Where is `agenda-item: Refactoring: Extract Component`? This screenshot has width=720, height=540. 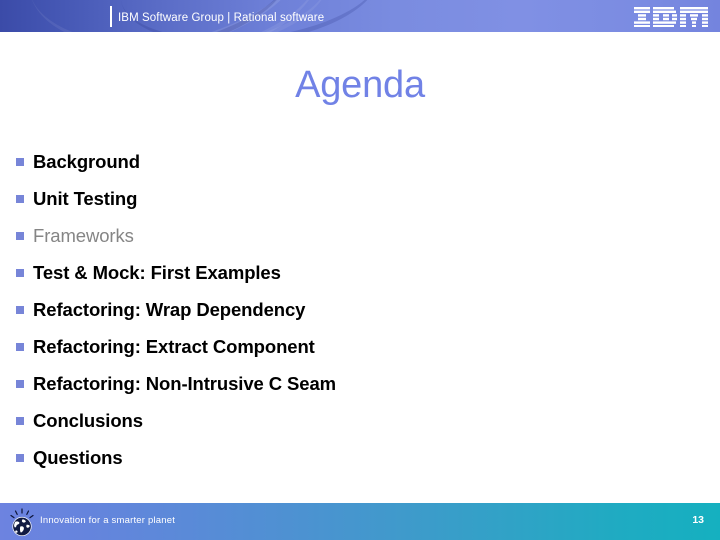 agenda-item: Refactoring: Extract Component is located at coordinates (361, 346).